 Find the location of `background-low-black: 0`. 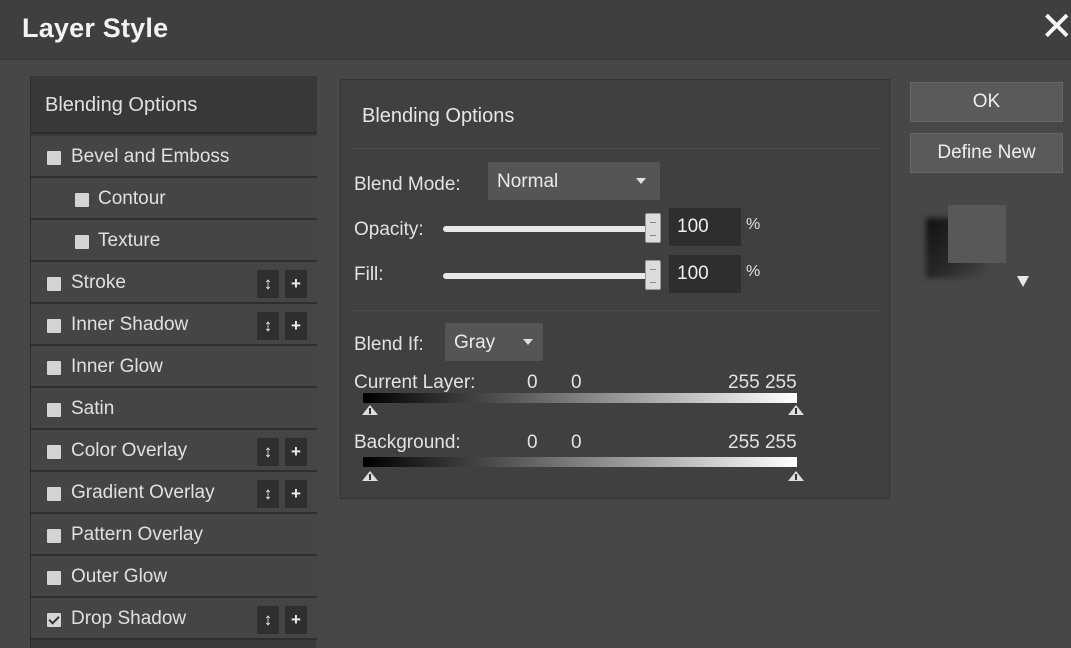

background-low-black: 0 is located at coordinates (532, 442).